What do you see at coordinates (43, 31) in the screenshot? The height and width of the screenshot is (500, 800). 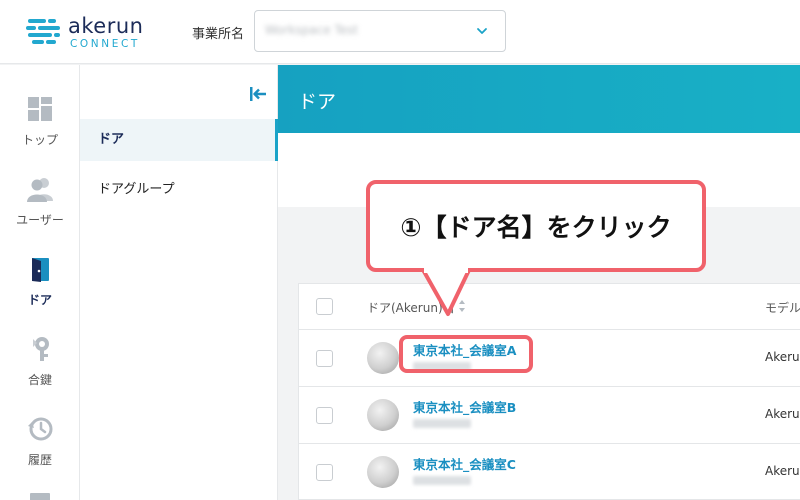 I see `akerun-logo-mark-icon` at bounding box center [43, 31].